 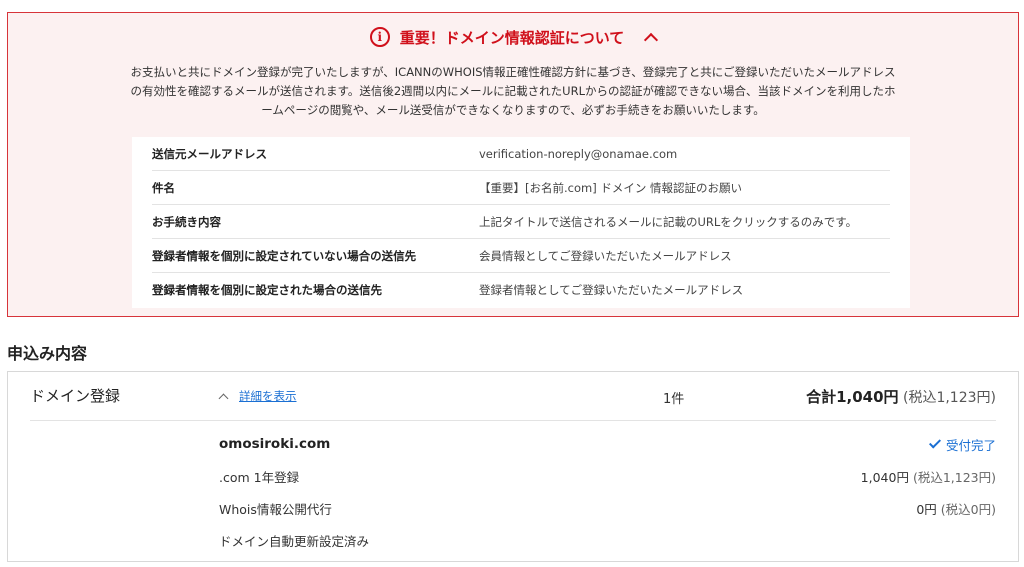 What do you see at coordinates (379, 37) in the screenshot?
I see `info-circle-icon: i` at bounding box center [379, 37].